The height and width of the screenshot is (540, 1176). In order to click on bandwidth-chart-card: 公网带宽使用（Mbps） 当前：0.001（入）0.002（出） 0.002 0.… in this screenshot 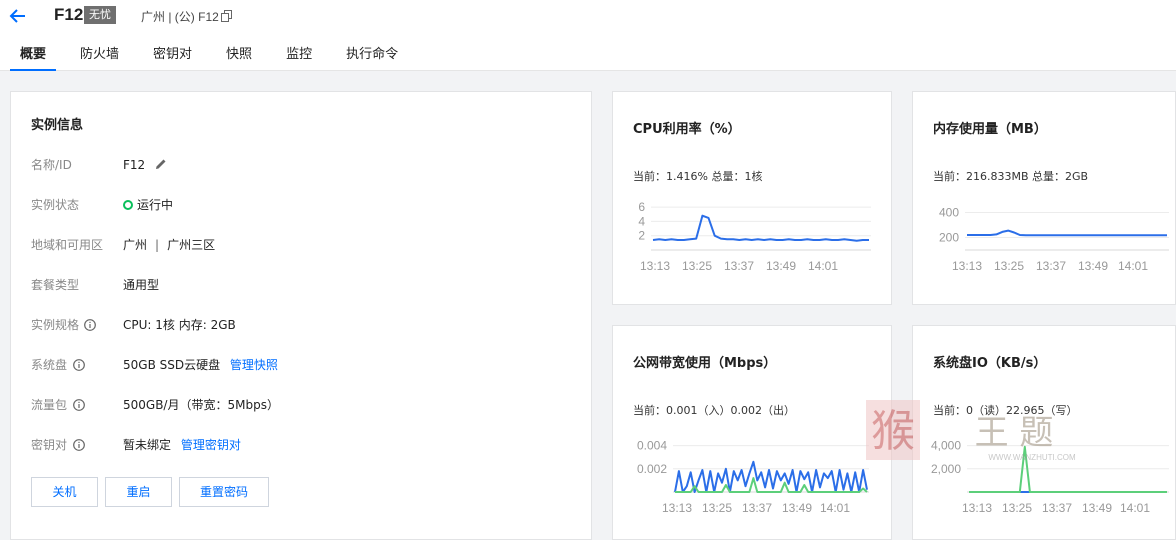, I will do `click(752, 432)`.